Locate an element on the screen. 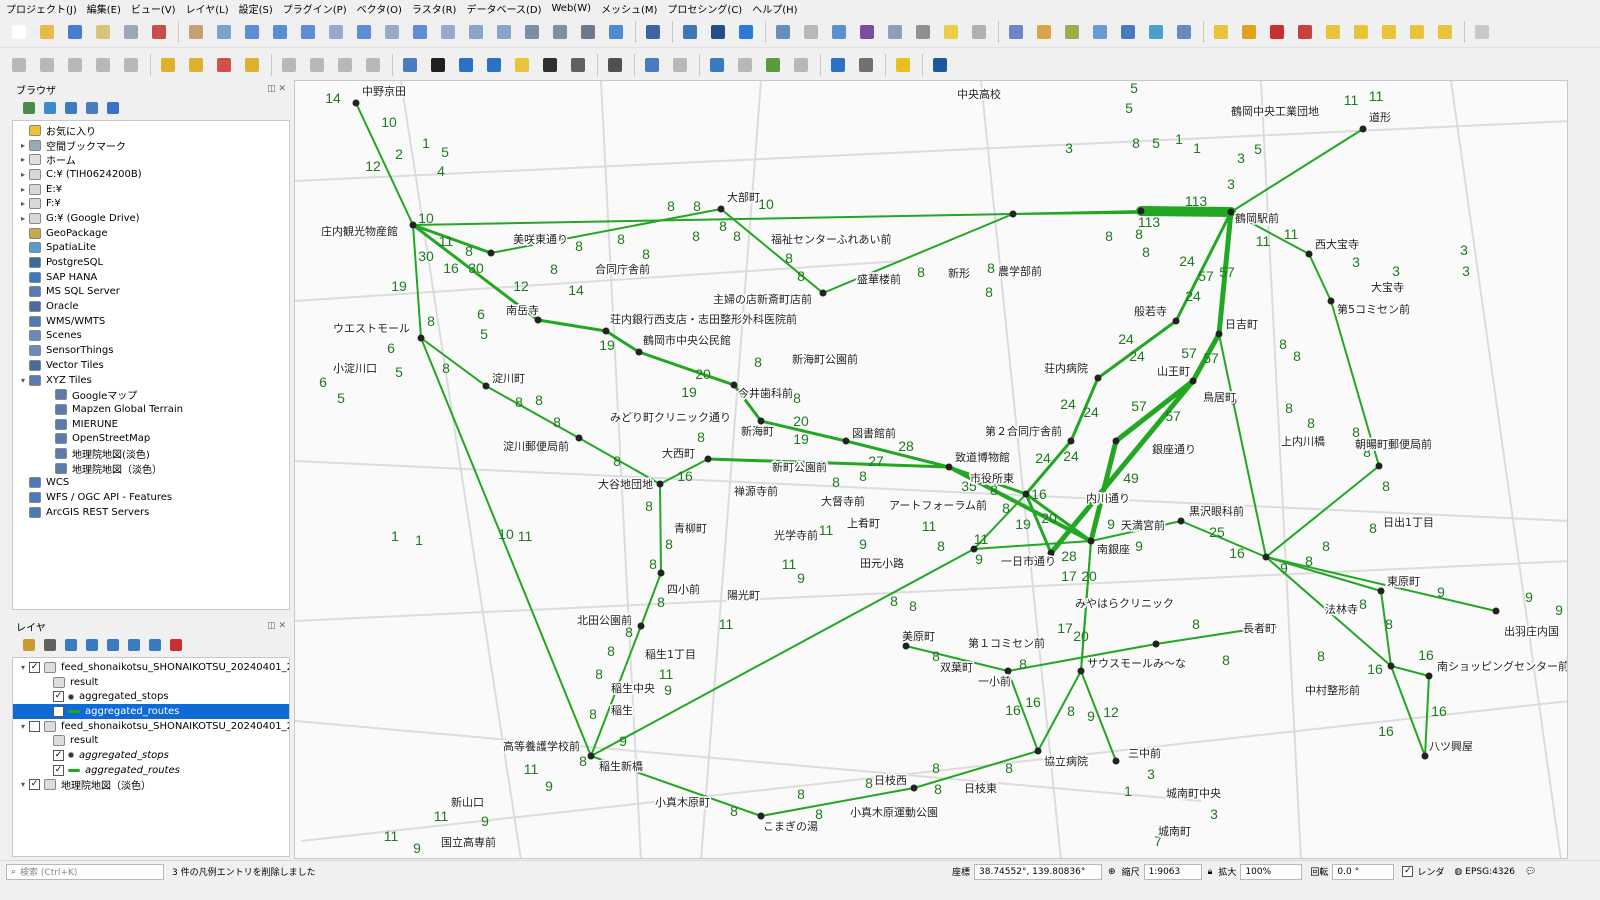 The width and height of the screenshot is (1600, 900). add-vector-icon is located at coordinates (1044, 32).